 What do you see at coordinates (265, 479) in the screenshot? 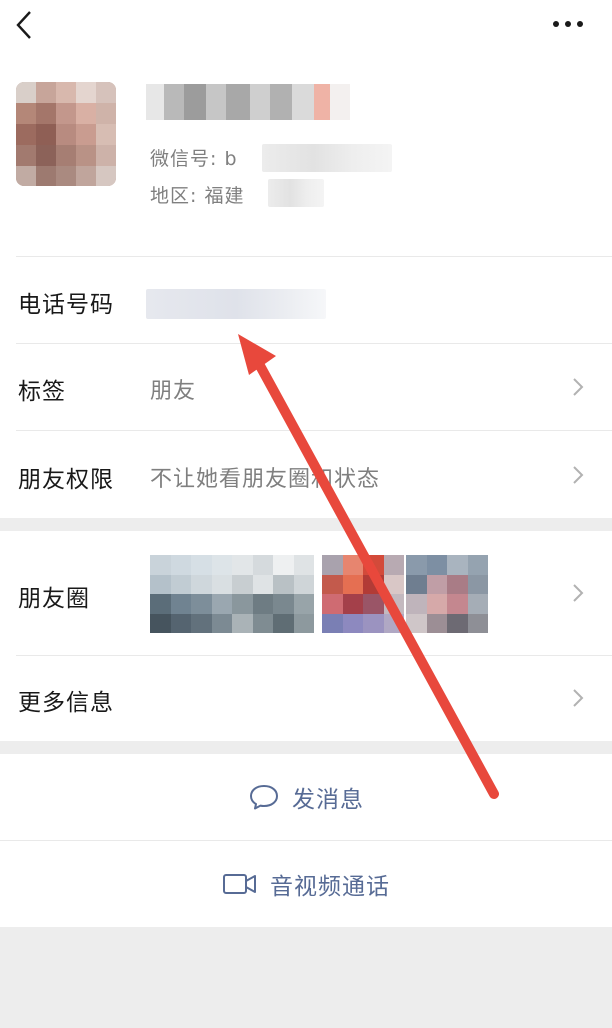
I see `permissions-value: 不让她看朋友圈和状态` at bounding box center [265, 479].